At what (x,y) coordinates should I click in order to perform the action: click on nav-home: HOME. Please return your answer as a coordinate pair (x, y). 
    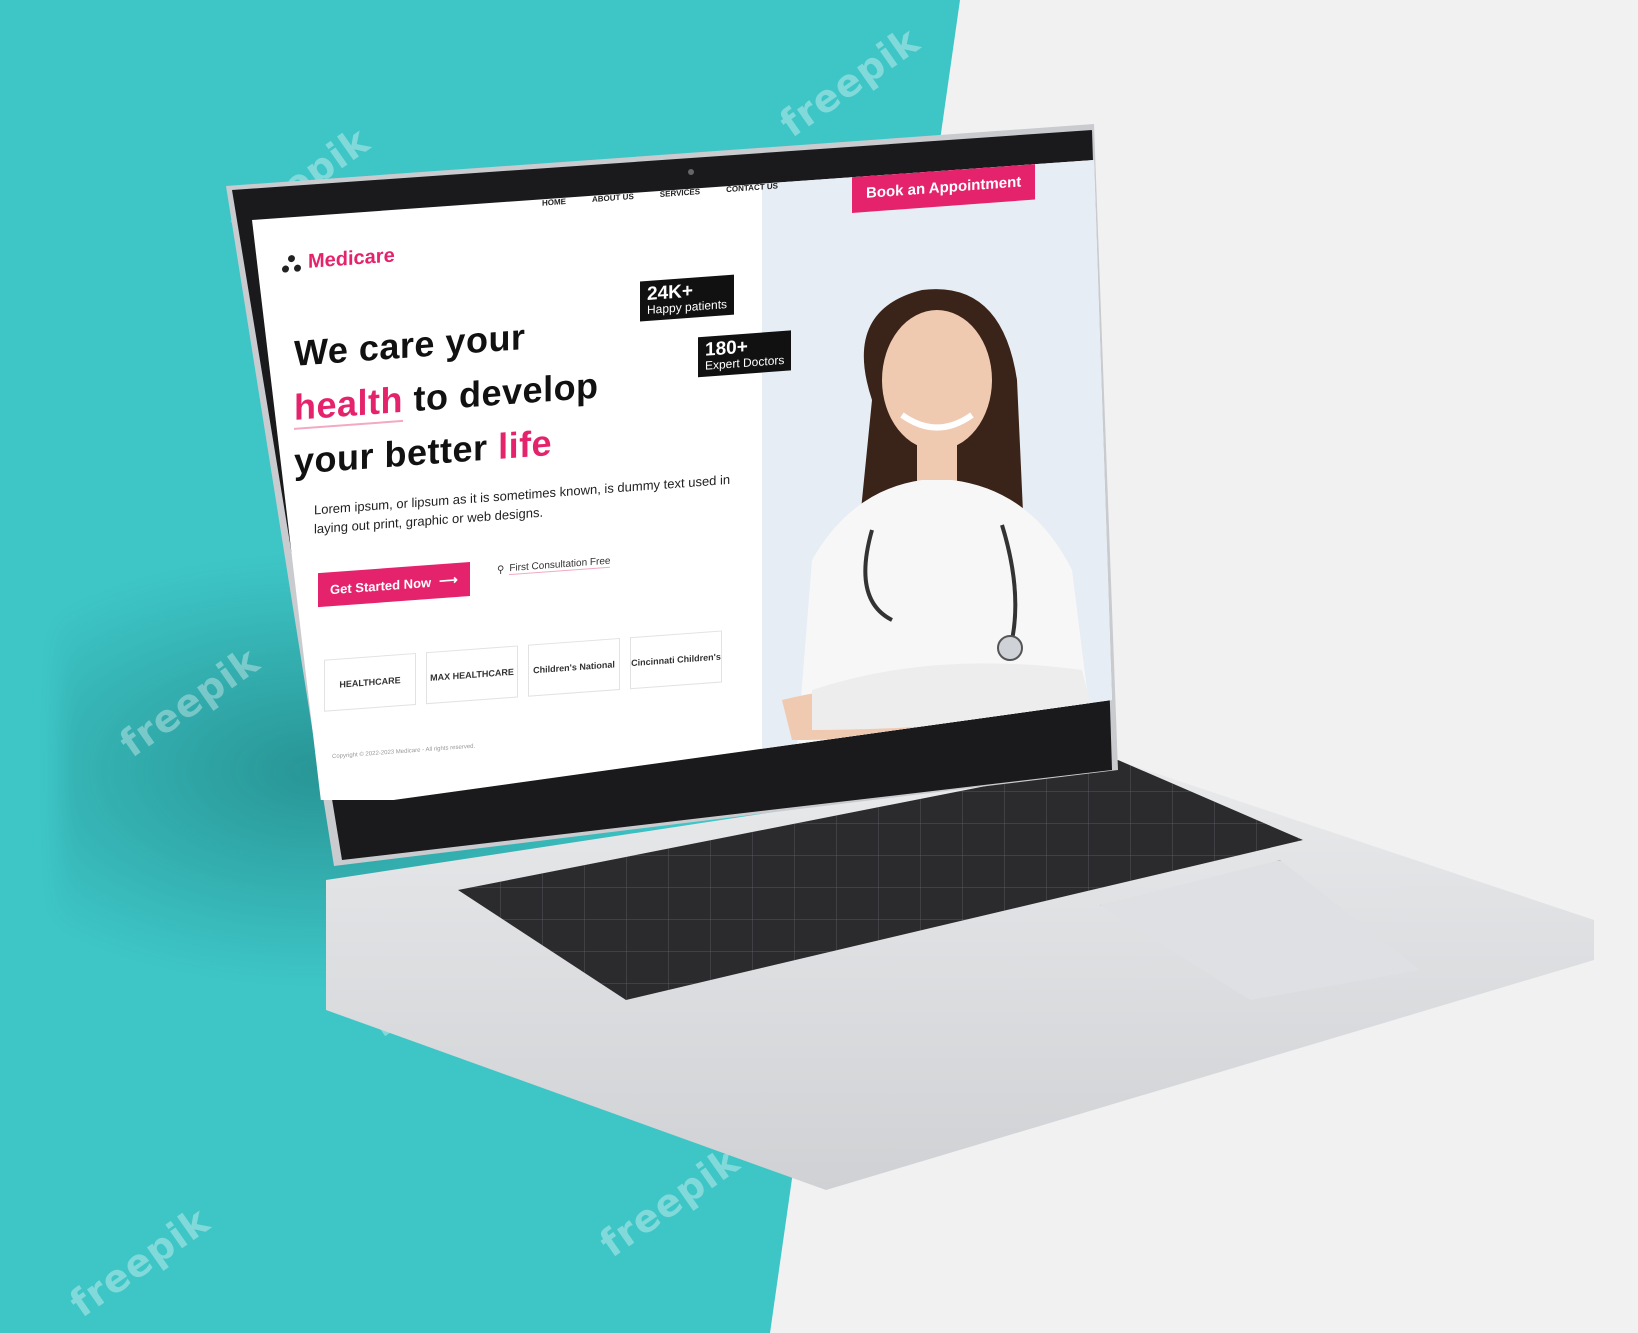
    Looking at the image, I should click on (554, 202).